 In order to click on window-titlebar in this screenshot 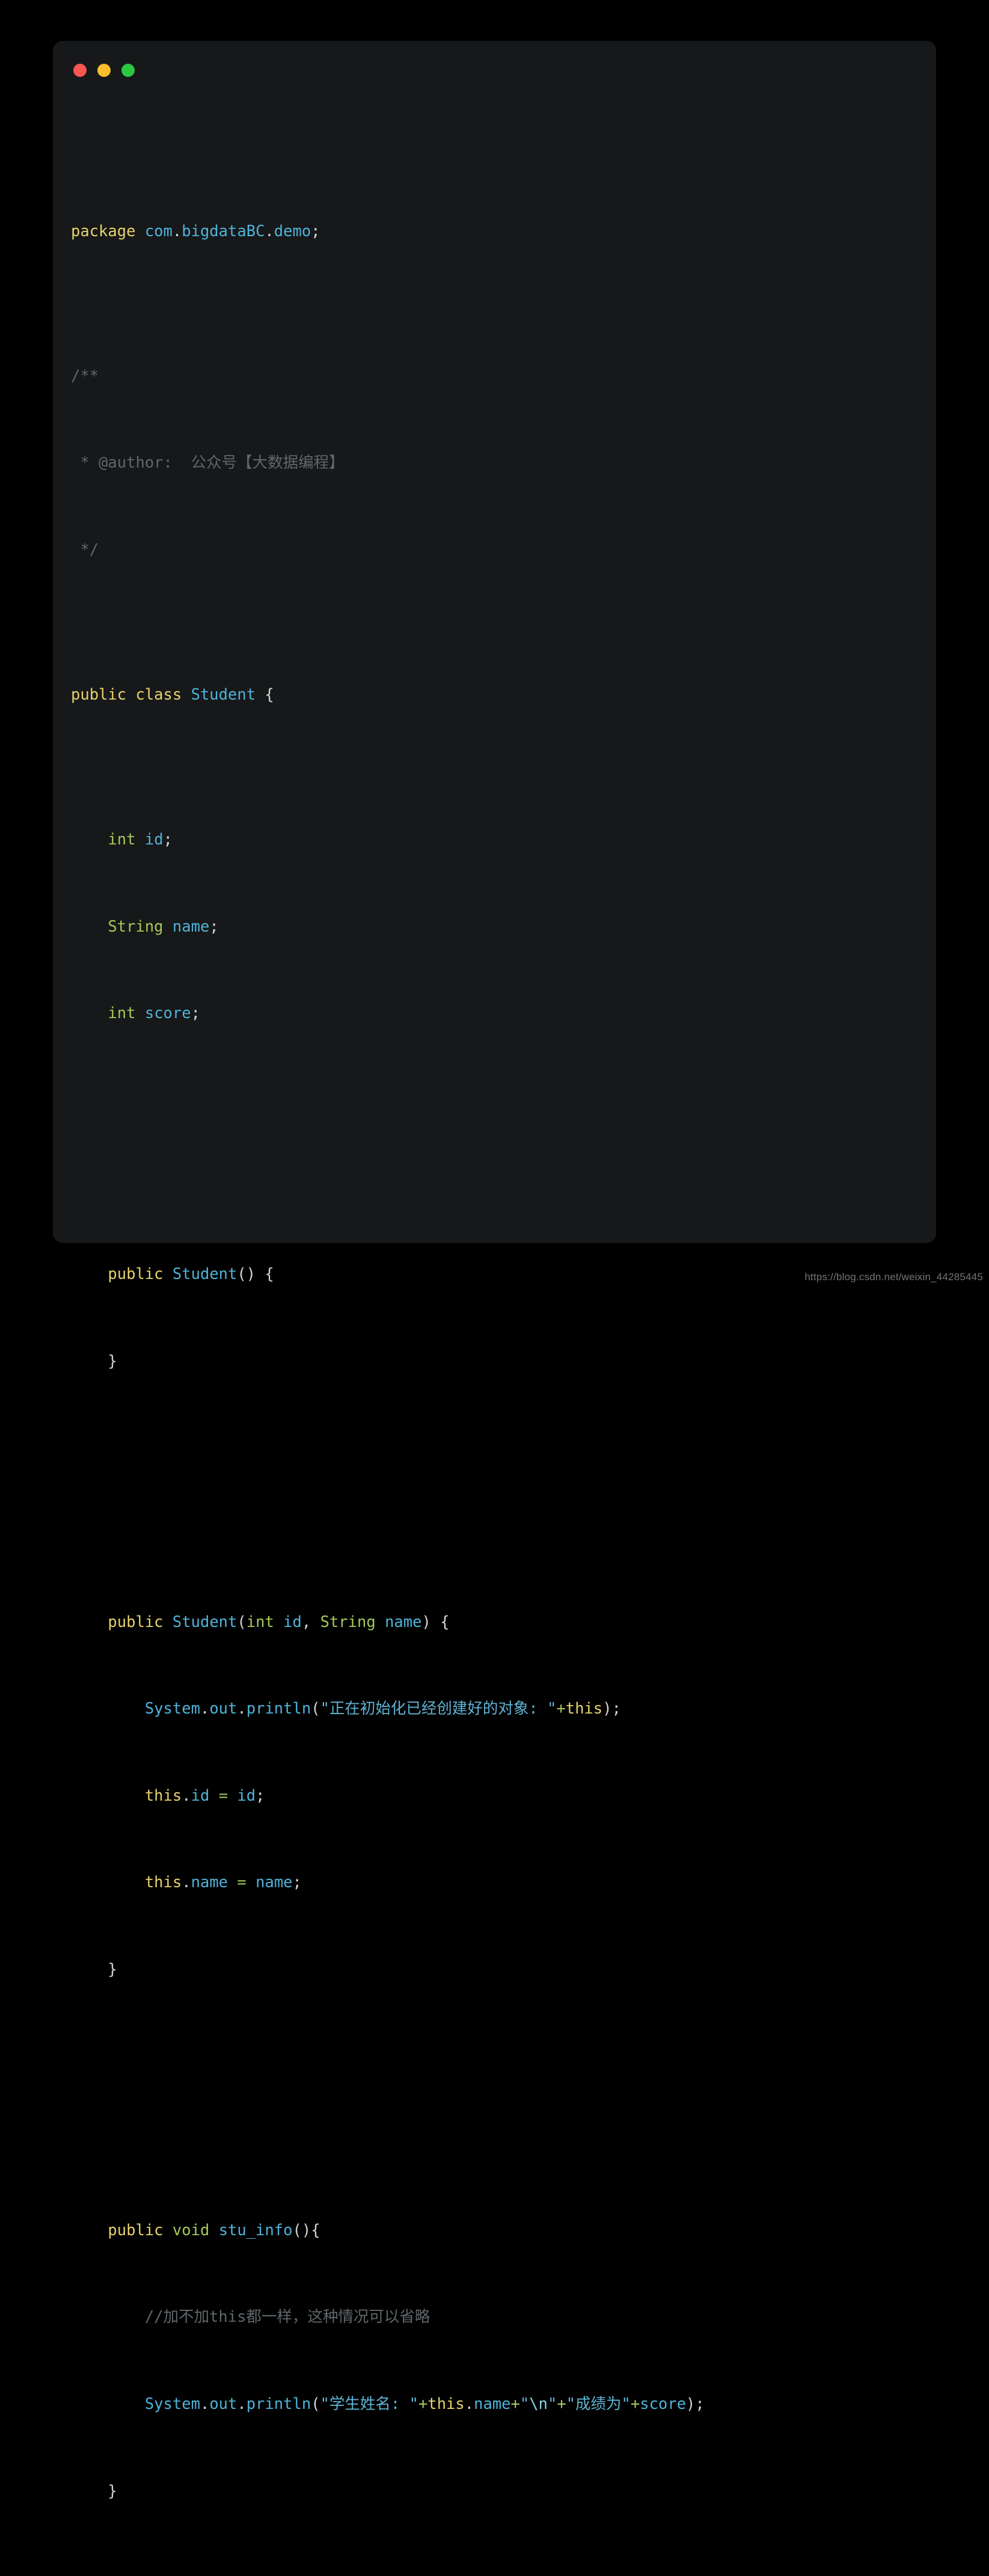, I will do `click(104, 70)`.